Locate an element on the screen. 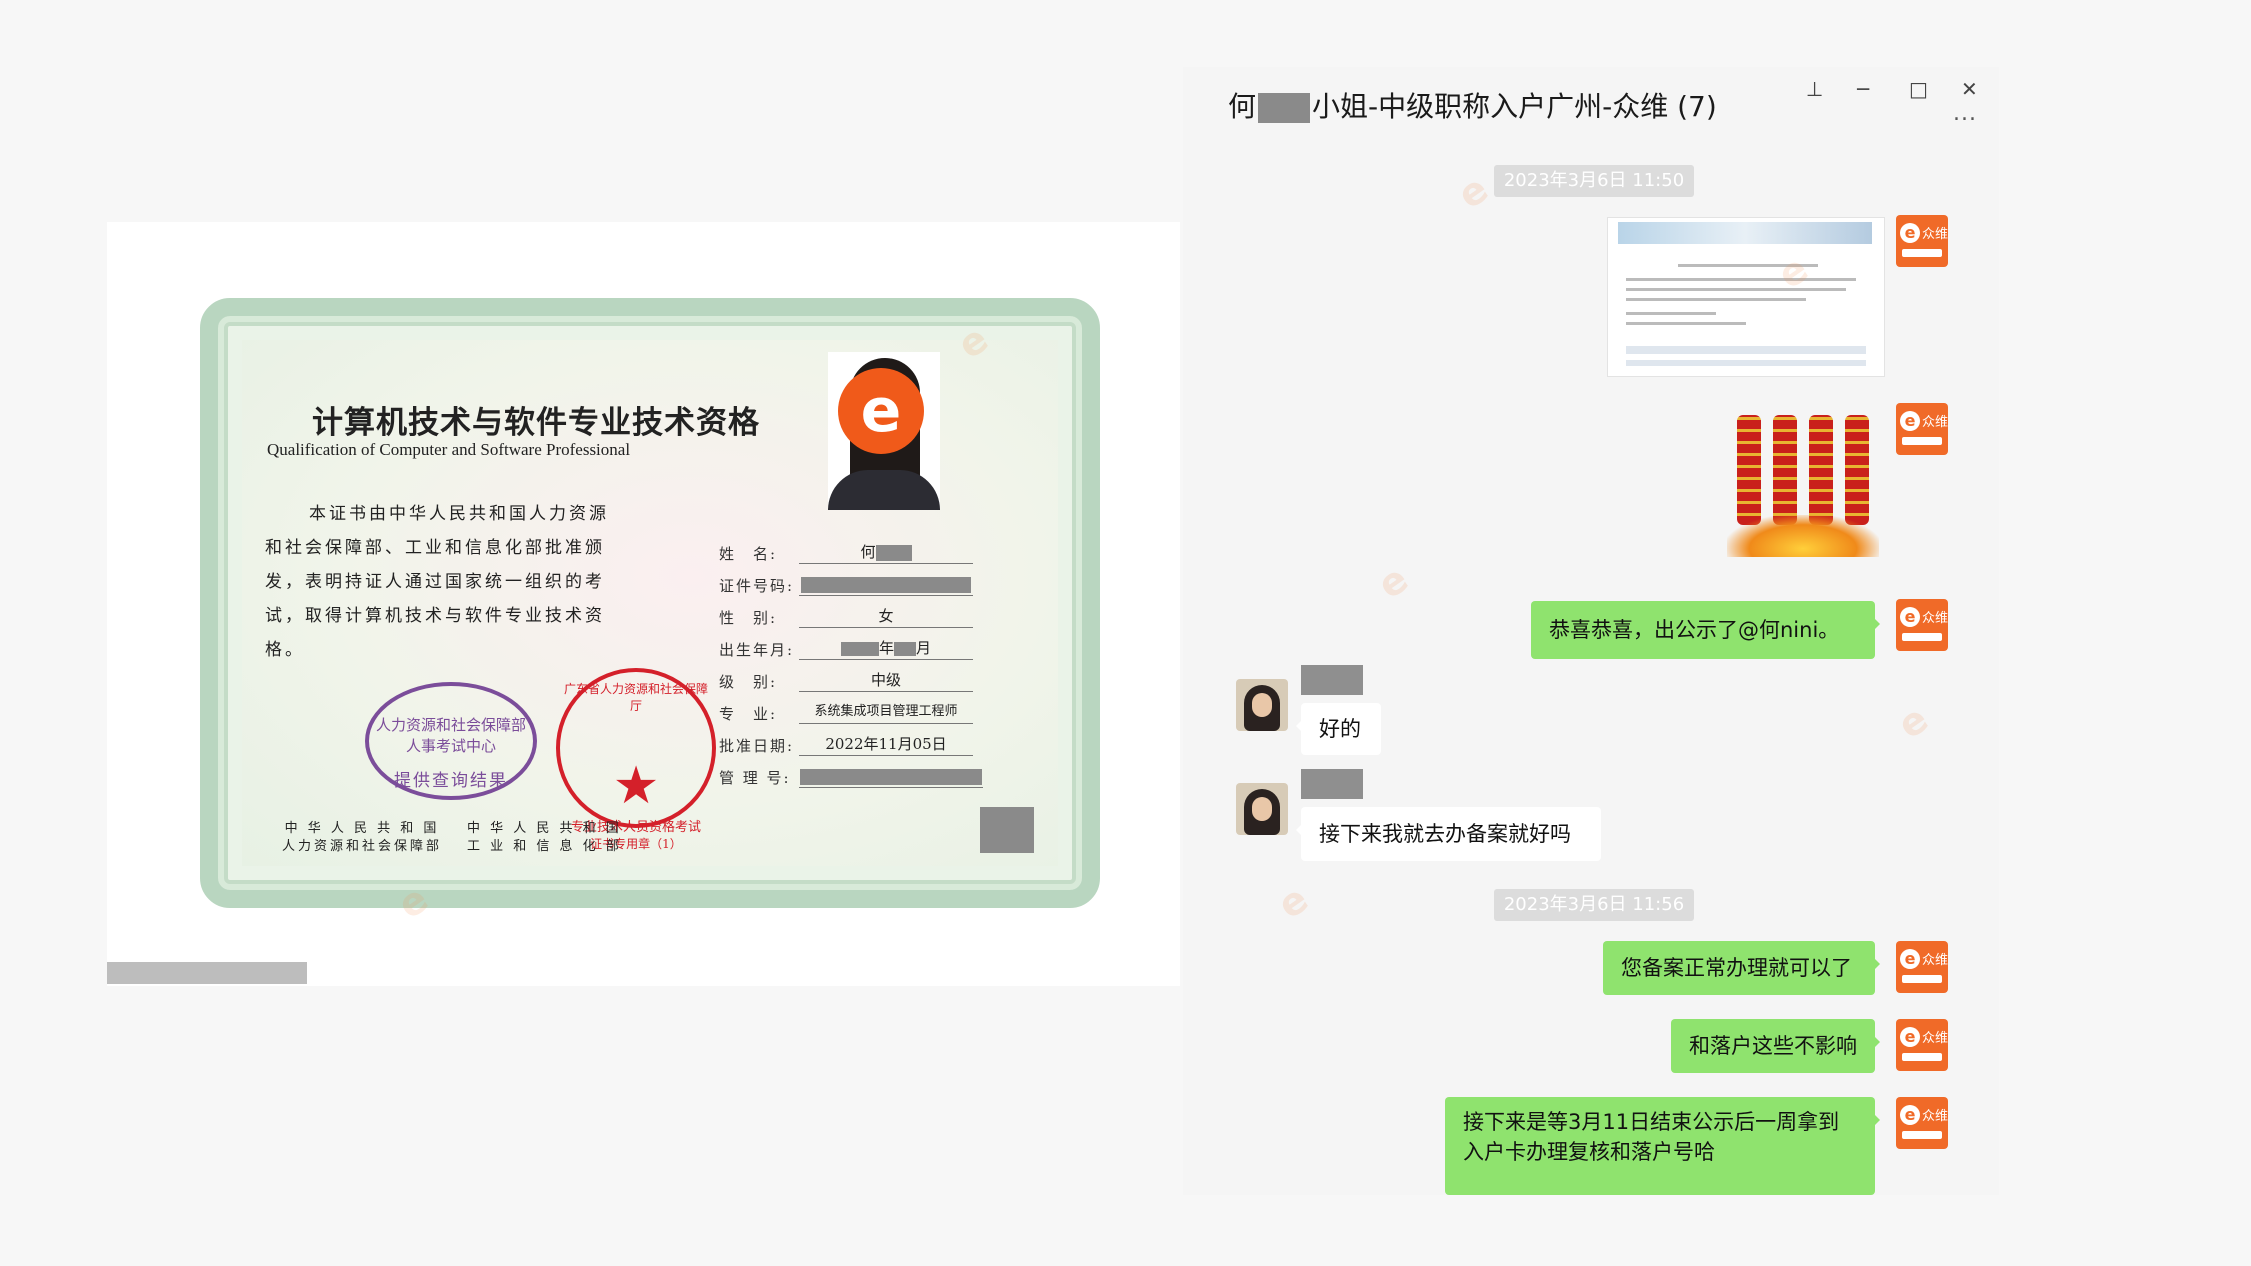 Image resolution: width=2251 pixels, height=1266 pixels. purple-seal-line1: 人力资源和社会保障部人事考试中心 is located at coordinates (450, 735).